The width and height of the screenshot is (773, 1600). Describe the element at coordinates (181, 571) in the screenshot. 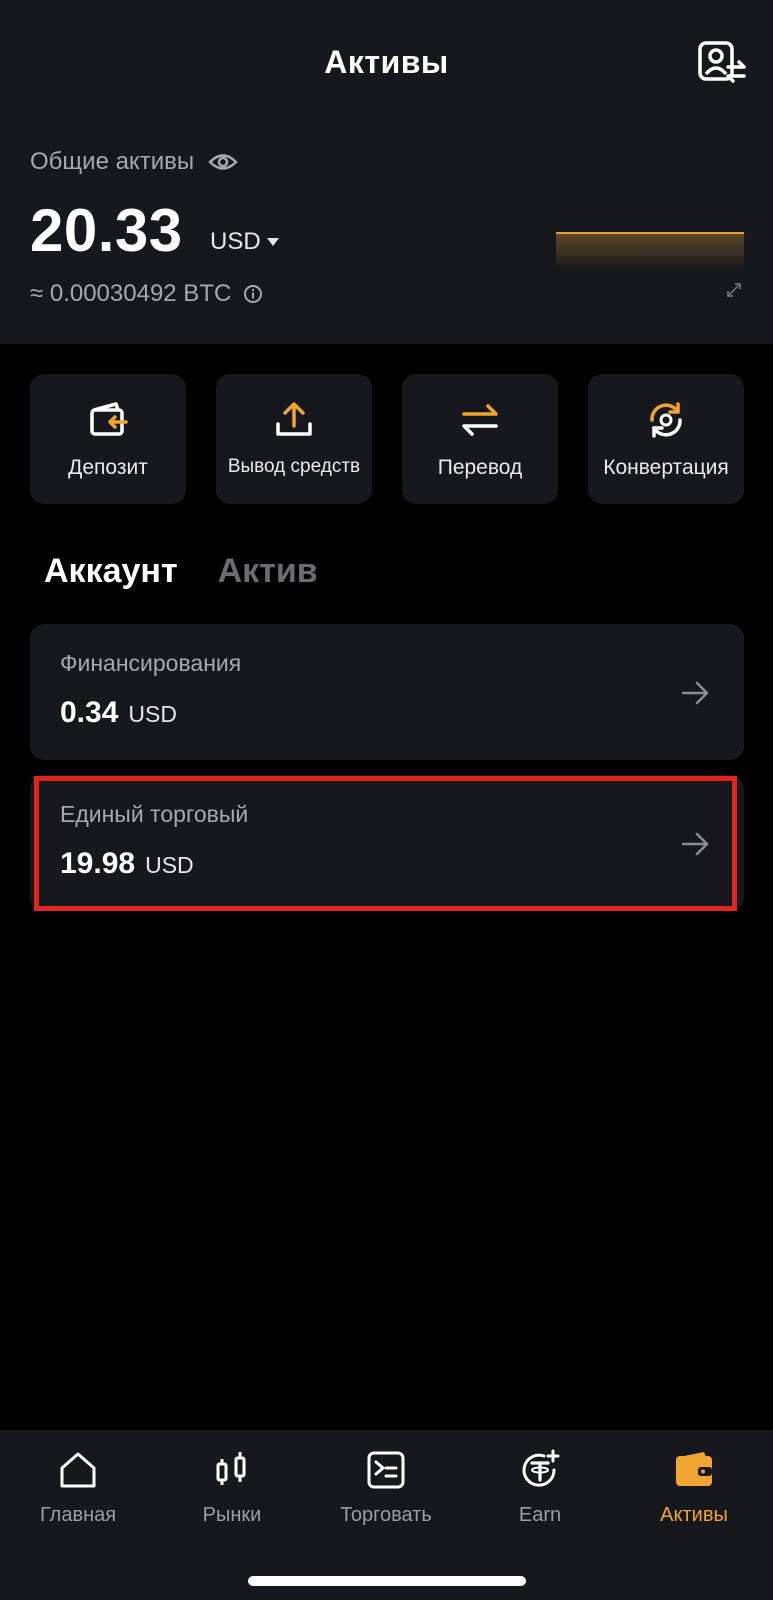

I see `view-tabs: Аккаунт Актив` at that location.